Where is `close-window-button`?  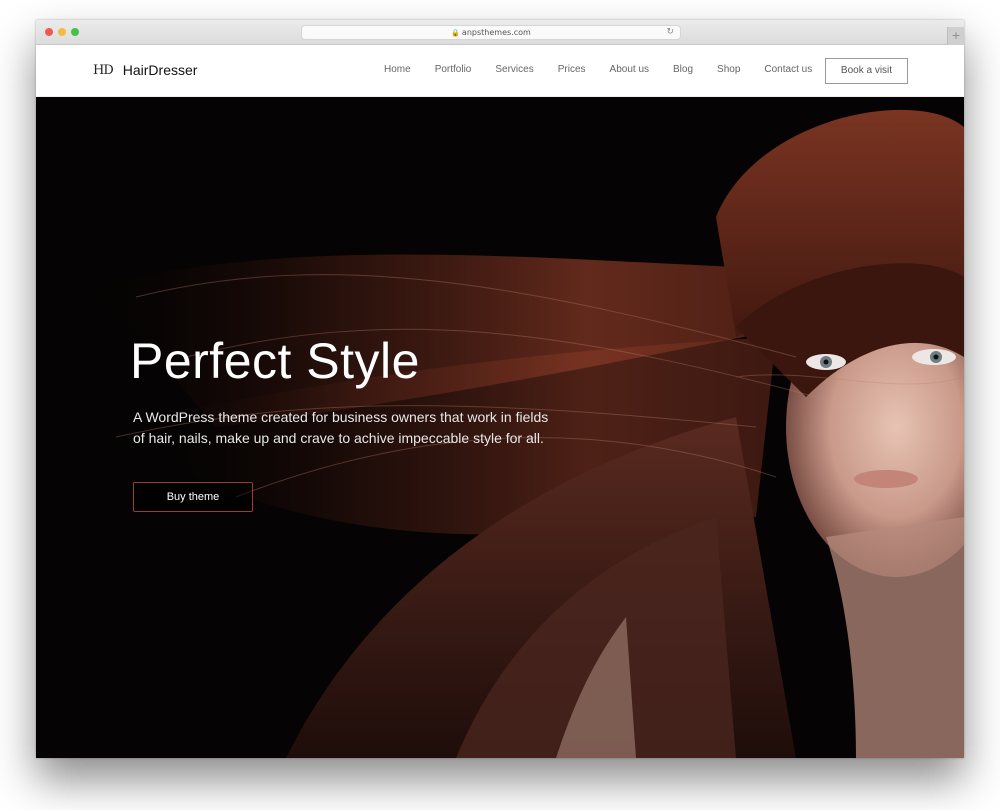 close-window-button is located at coordinates (49, 32).